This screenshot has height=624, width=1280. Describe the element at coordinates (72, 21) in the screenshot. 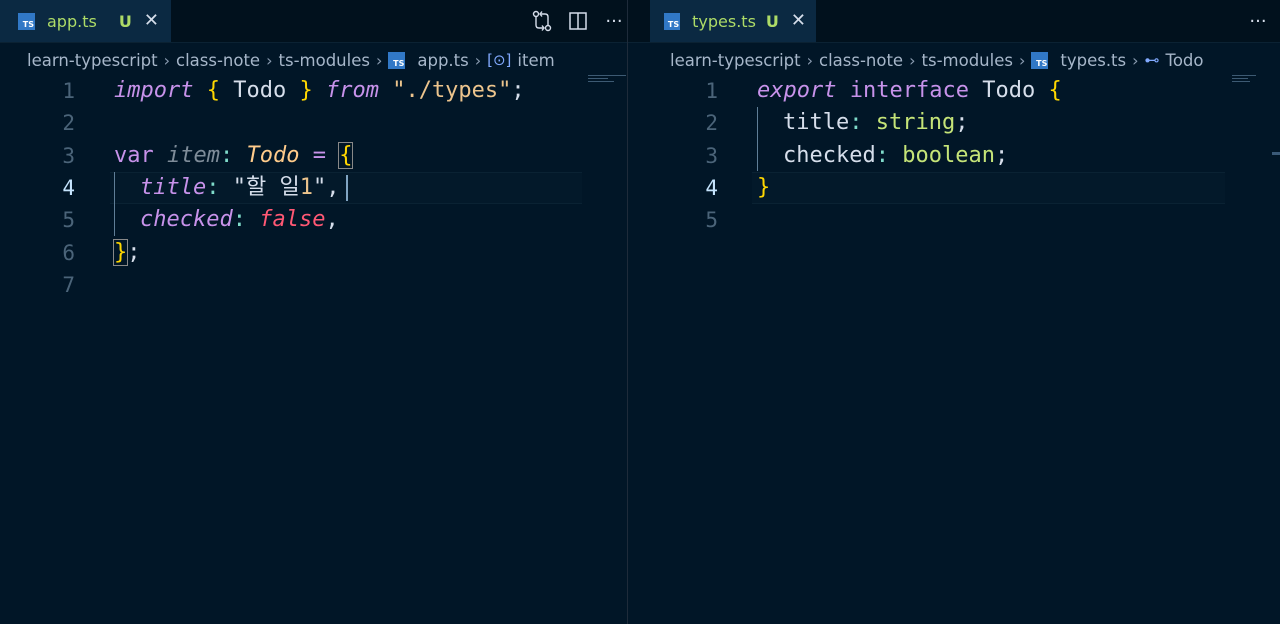

I see `tab-label: app.ts` at that location.